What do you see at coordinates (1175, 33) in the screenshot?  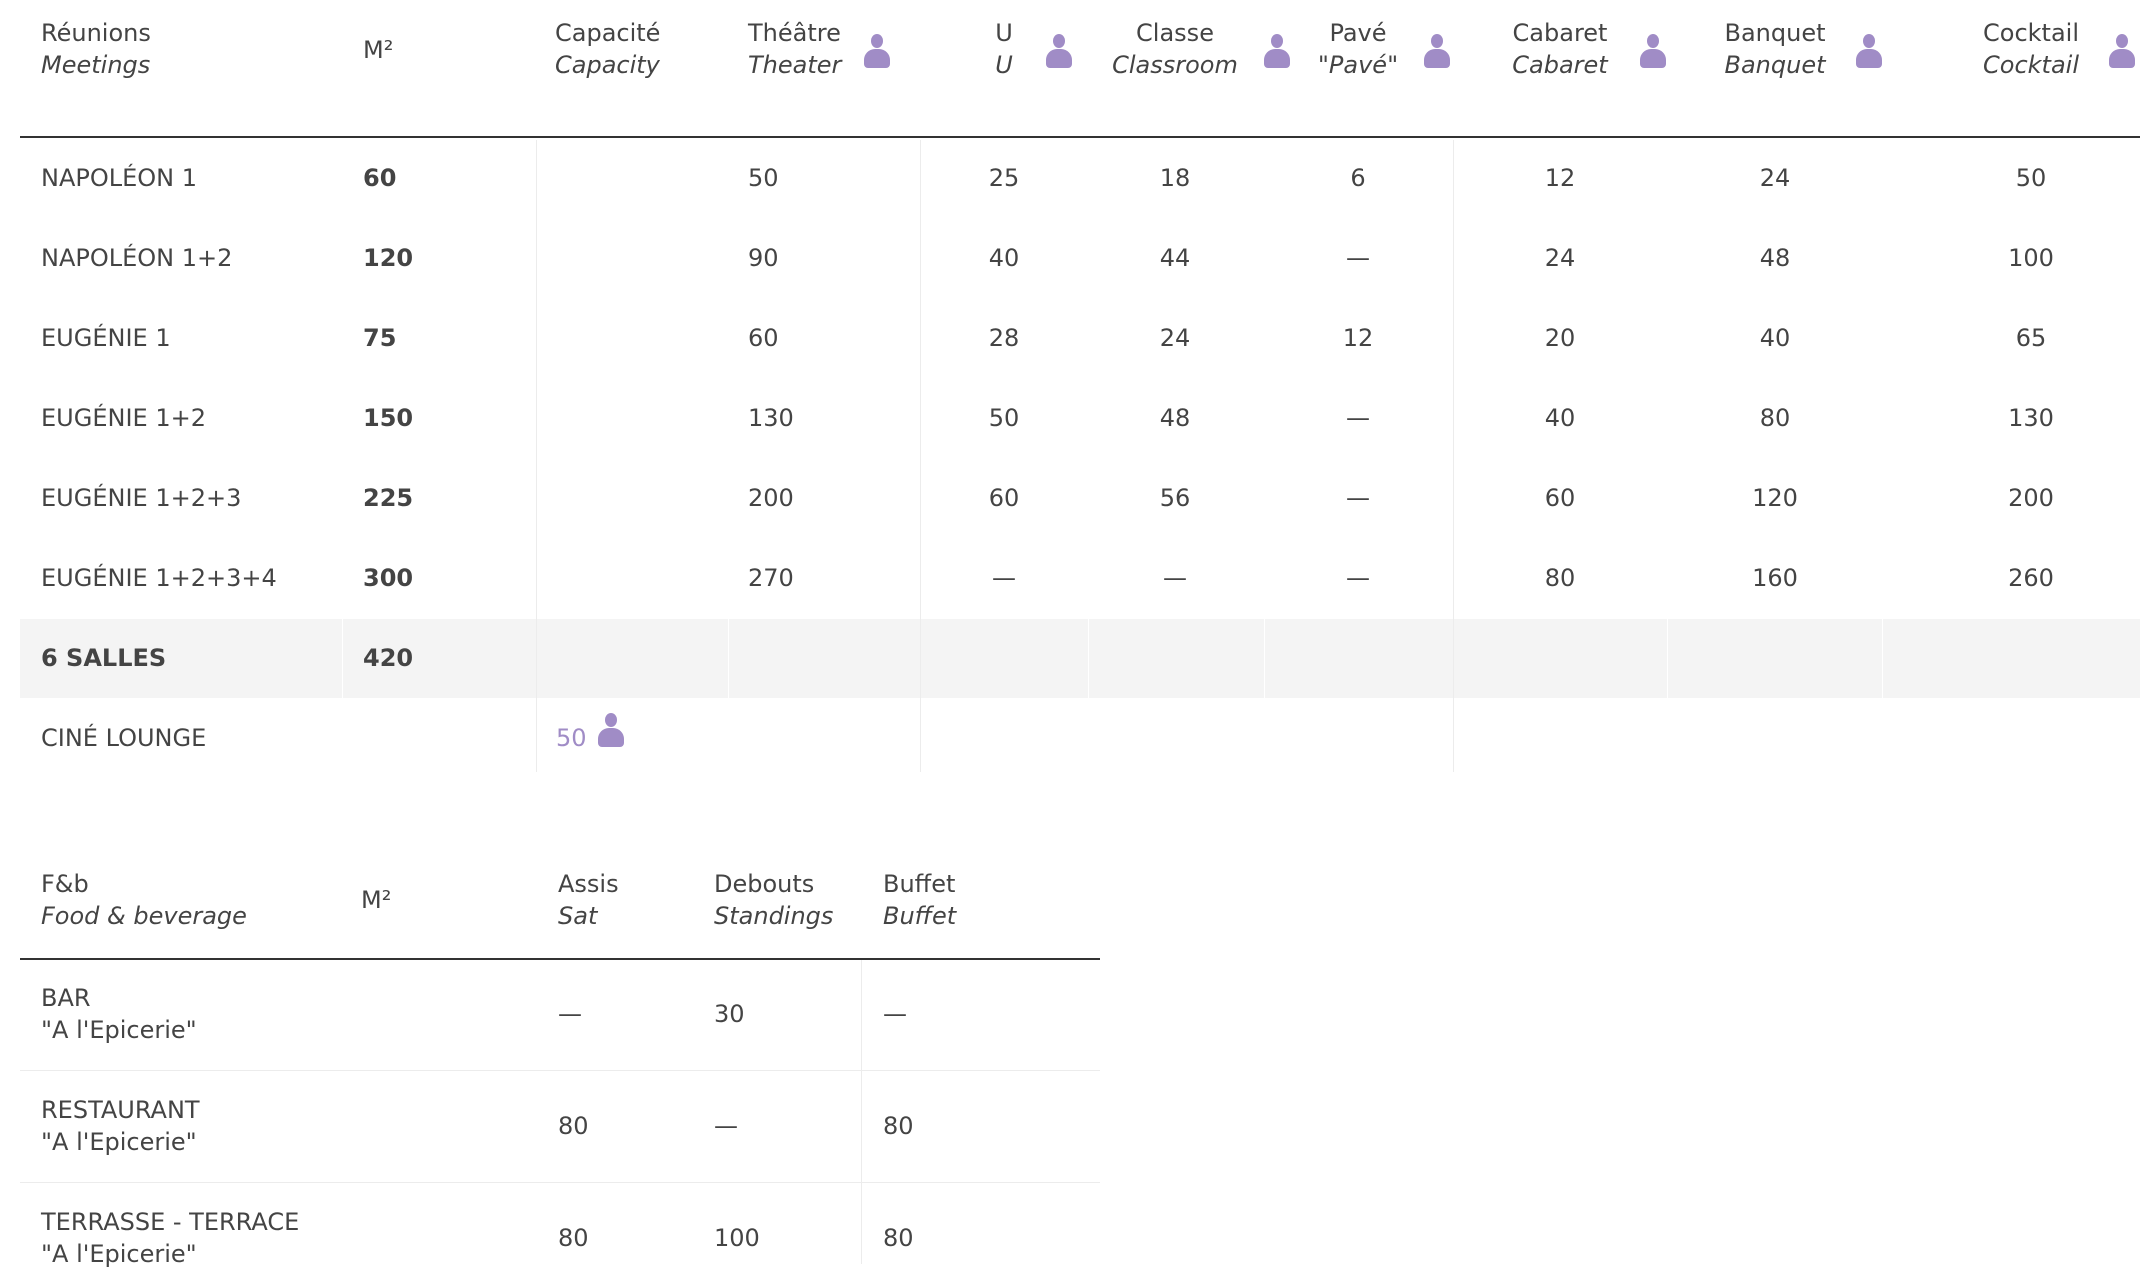 I see `header-classroom-fr: Classe` at bounding box center [1175, 33].